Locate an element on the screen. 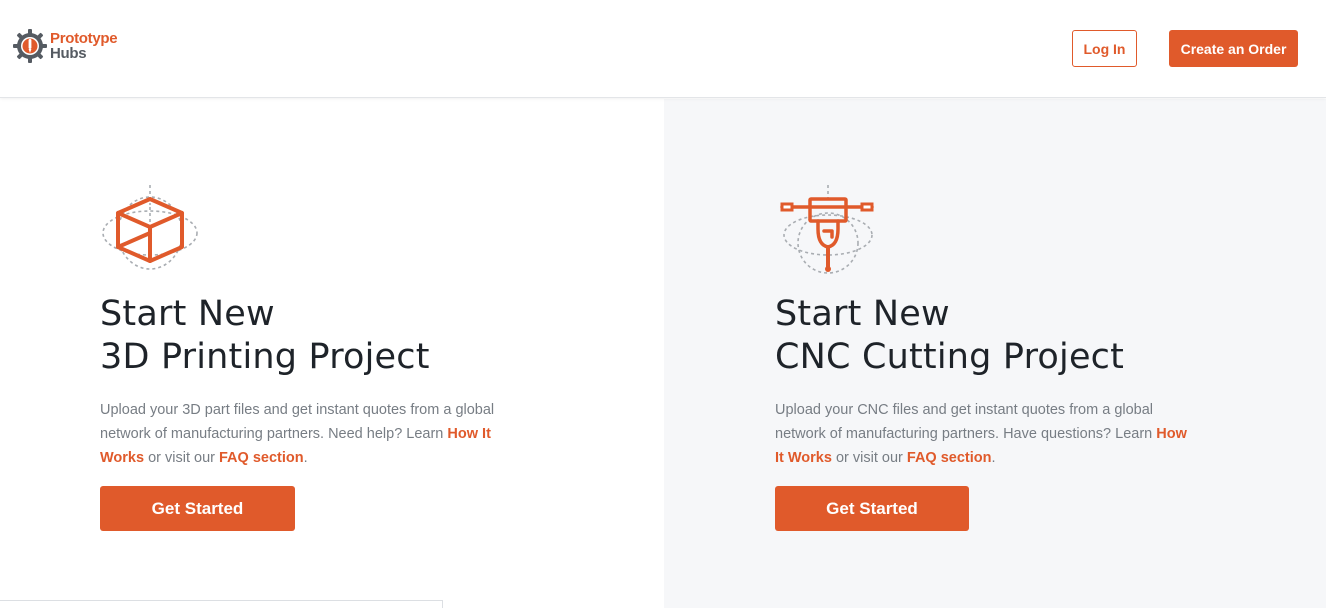  create-order-button: Create an Order is located at coordinates (1233, 48).